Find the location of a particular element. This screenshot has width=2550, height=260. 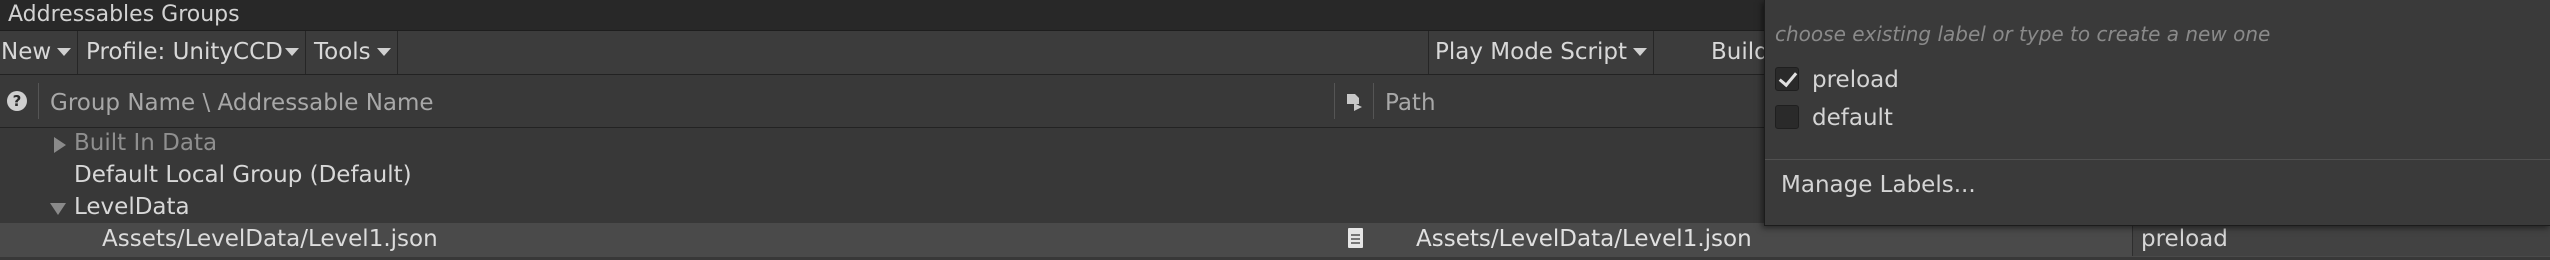

tree-row-label: Default Local Group (Default) is located at coordinates (243, 175).